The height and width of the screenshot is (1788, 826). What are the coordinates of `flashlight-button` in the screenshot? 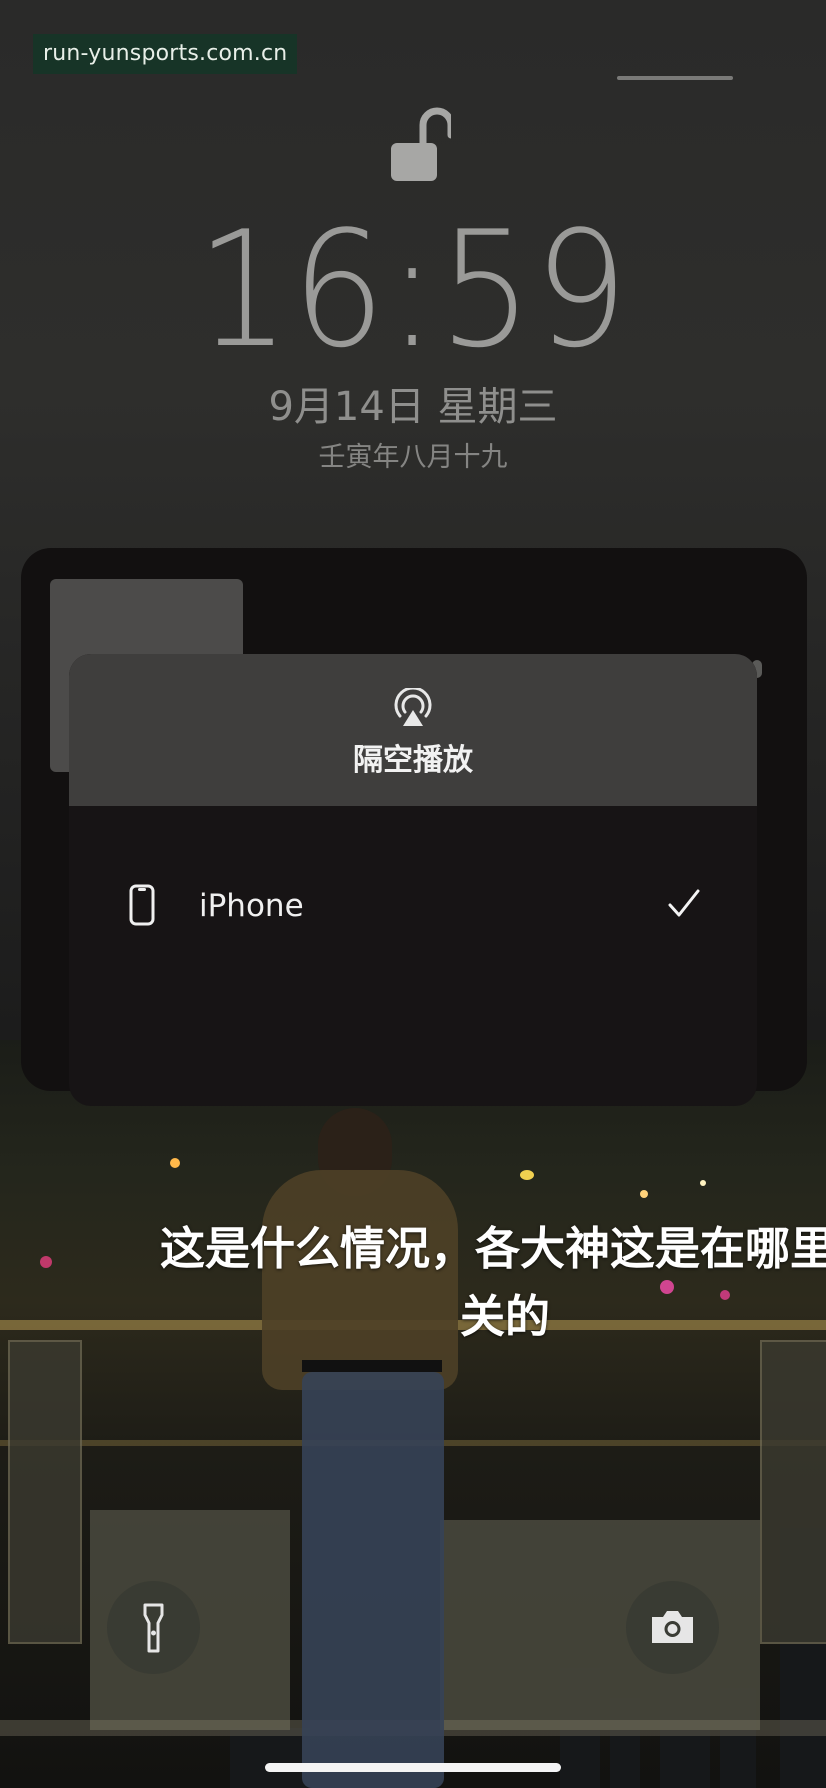 It's located at (153, 1627).